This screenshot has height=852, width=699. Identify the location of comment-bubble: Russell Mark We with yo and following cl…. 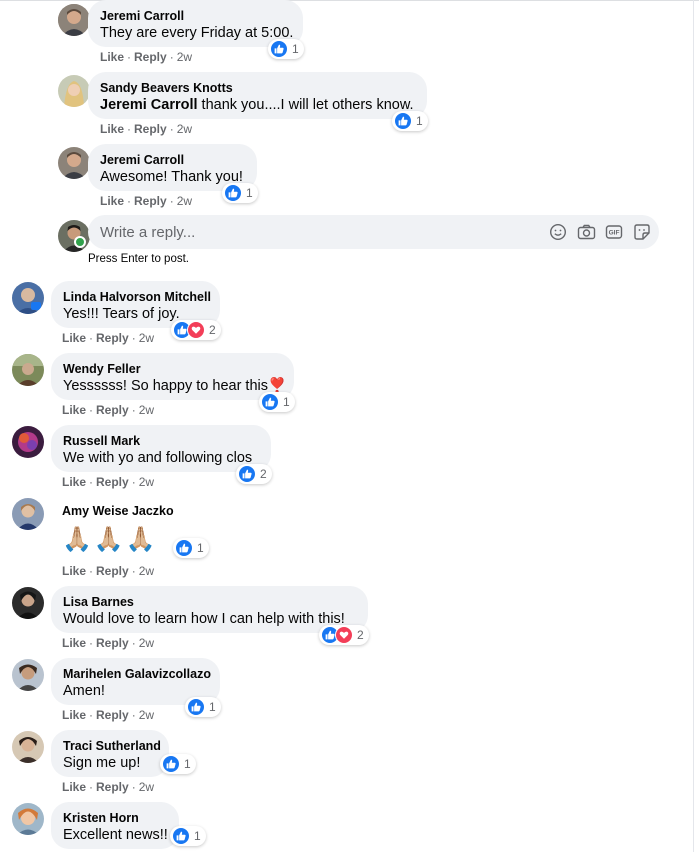
(161, 448).